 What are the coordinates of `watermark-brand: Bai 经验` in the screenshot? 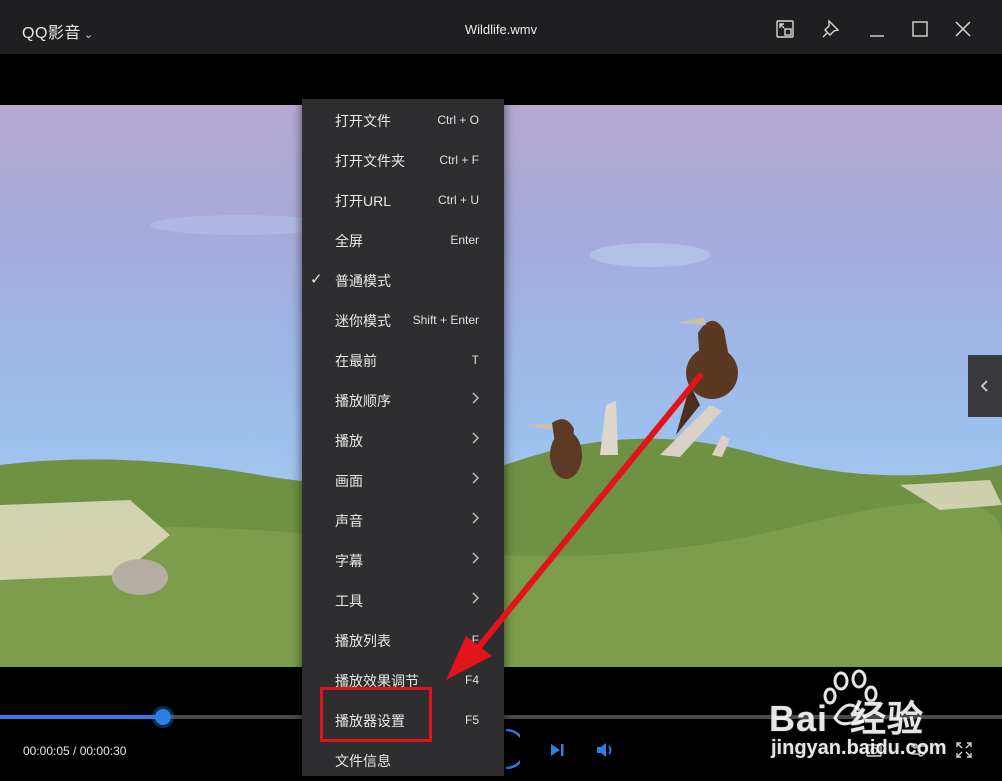 It's located at (847, 718).